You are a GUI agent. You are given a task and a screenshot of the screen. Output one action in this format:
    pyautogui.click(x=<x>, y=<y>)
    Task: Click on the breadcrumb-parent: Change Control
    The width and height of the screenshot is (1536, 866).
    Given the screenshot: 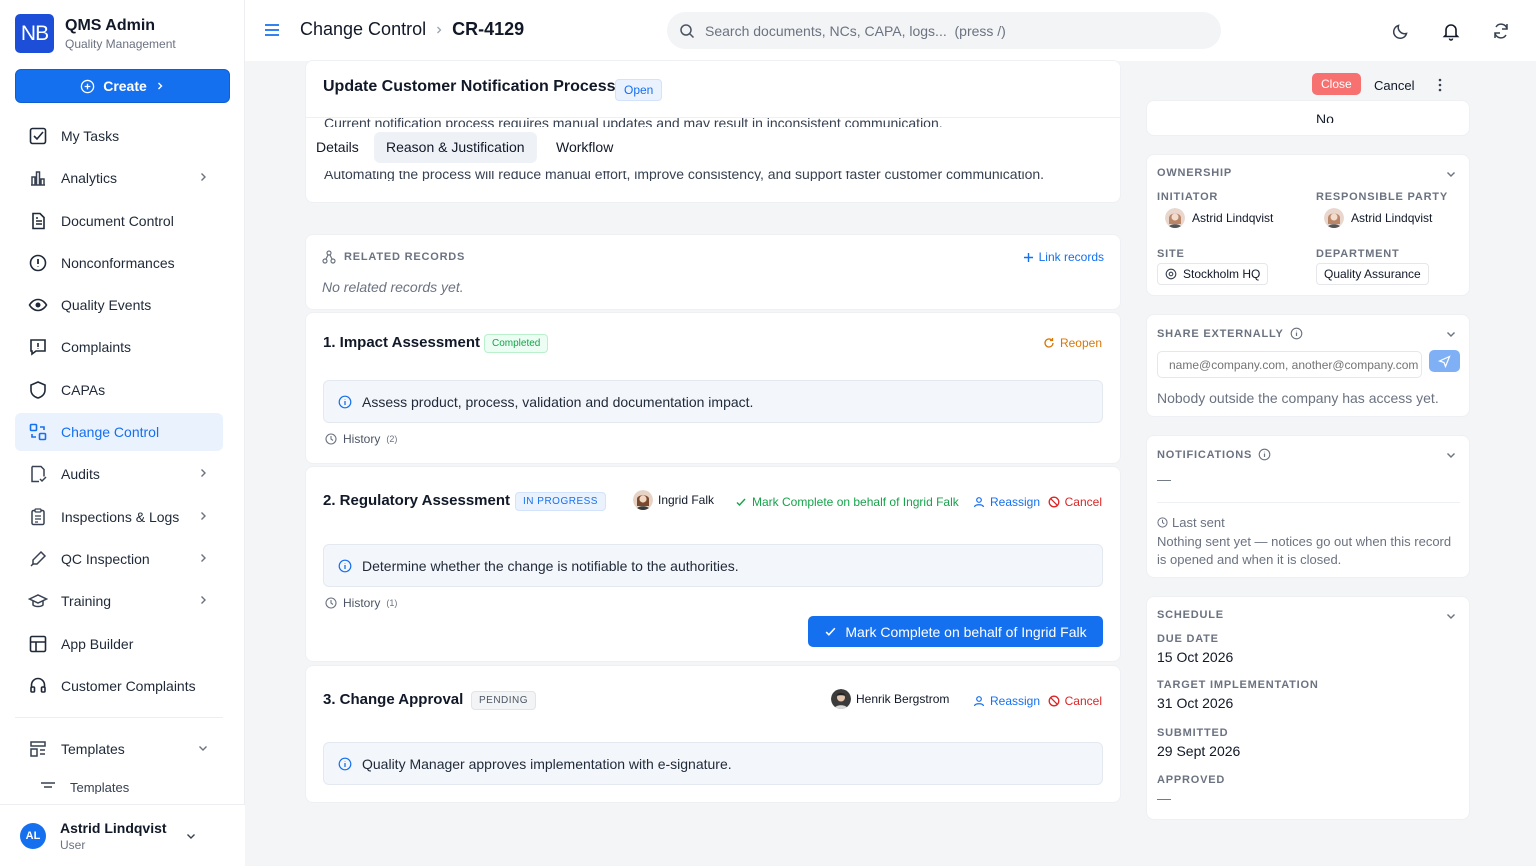 What is the action you would take?
    pyautogui.click(x=363, y=29)
    